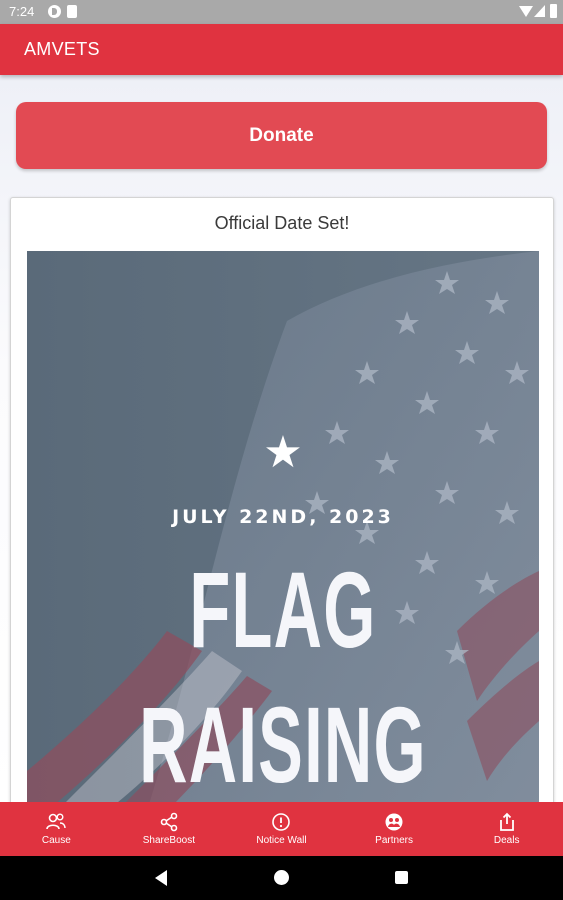 The image size is (563, 900). I want to click on back-icon, so click(161, 878).